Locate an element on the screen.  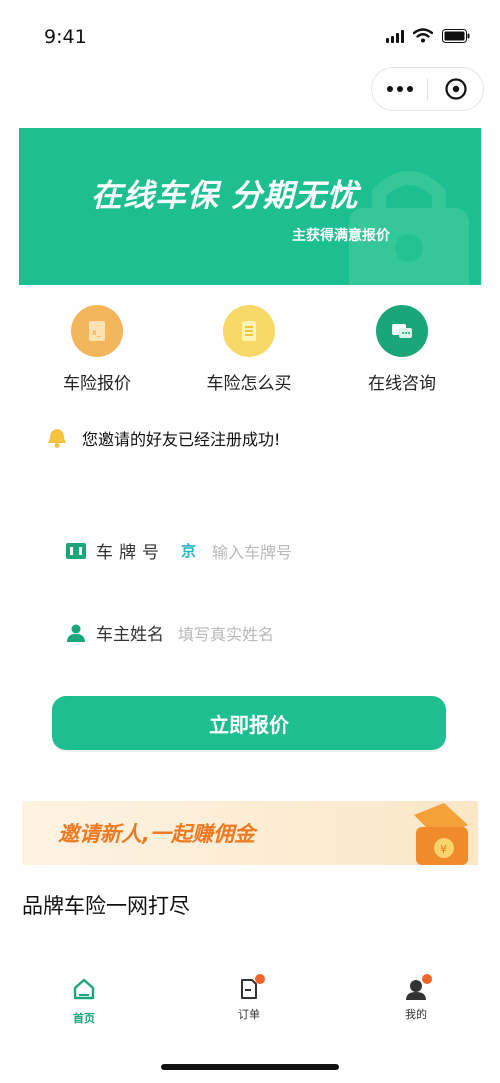
signal-icon is located at coordinates (395, 36).